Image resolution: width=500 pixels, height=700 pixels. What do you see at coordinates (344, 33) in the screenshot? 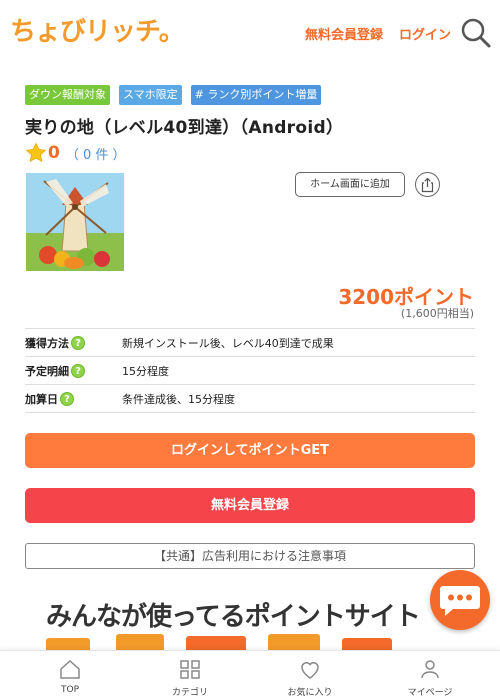
I see `header-signup-link: 無料会員登録` at bounding box center [344, 33].